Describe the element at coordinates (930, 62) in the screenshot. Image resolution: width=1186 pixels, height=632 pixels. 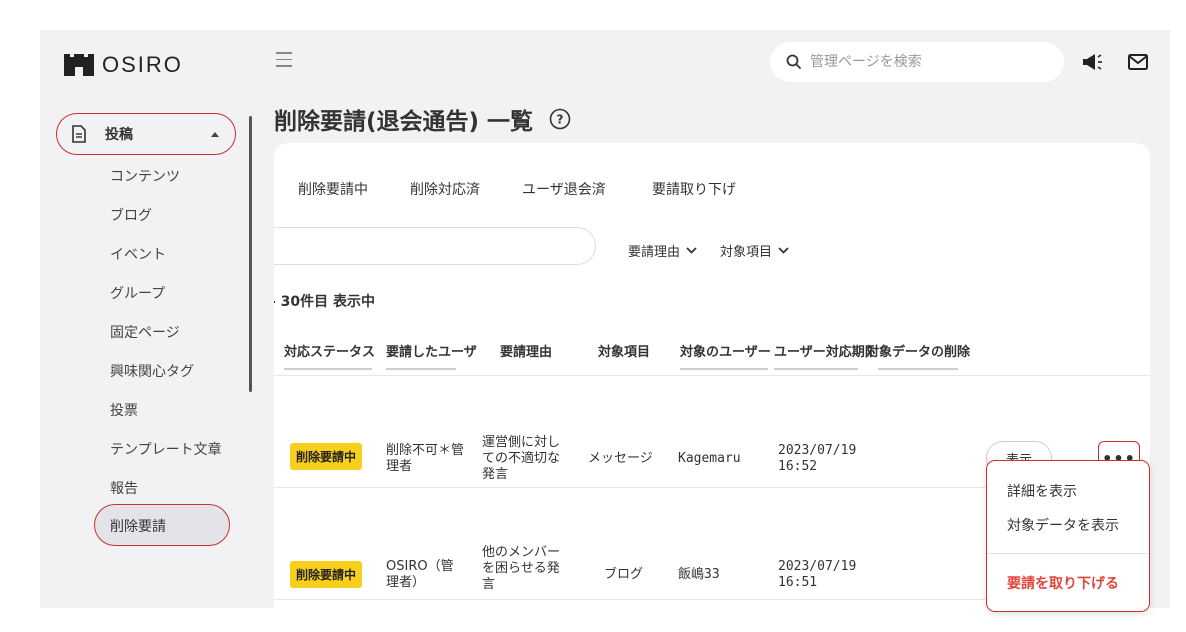
I see `search-input` at that location.